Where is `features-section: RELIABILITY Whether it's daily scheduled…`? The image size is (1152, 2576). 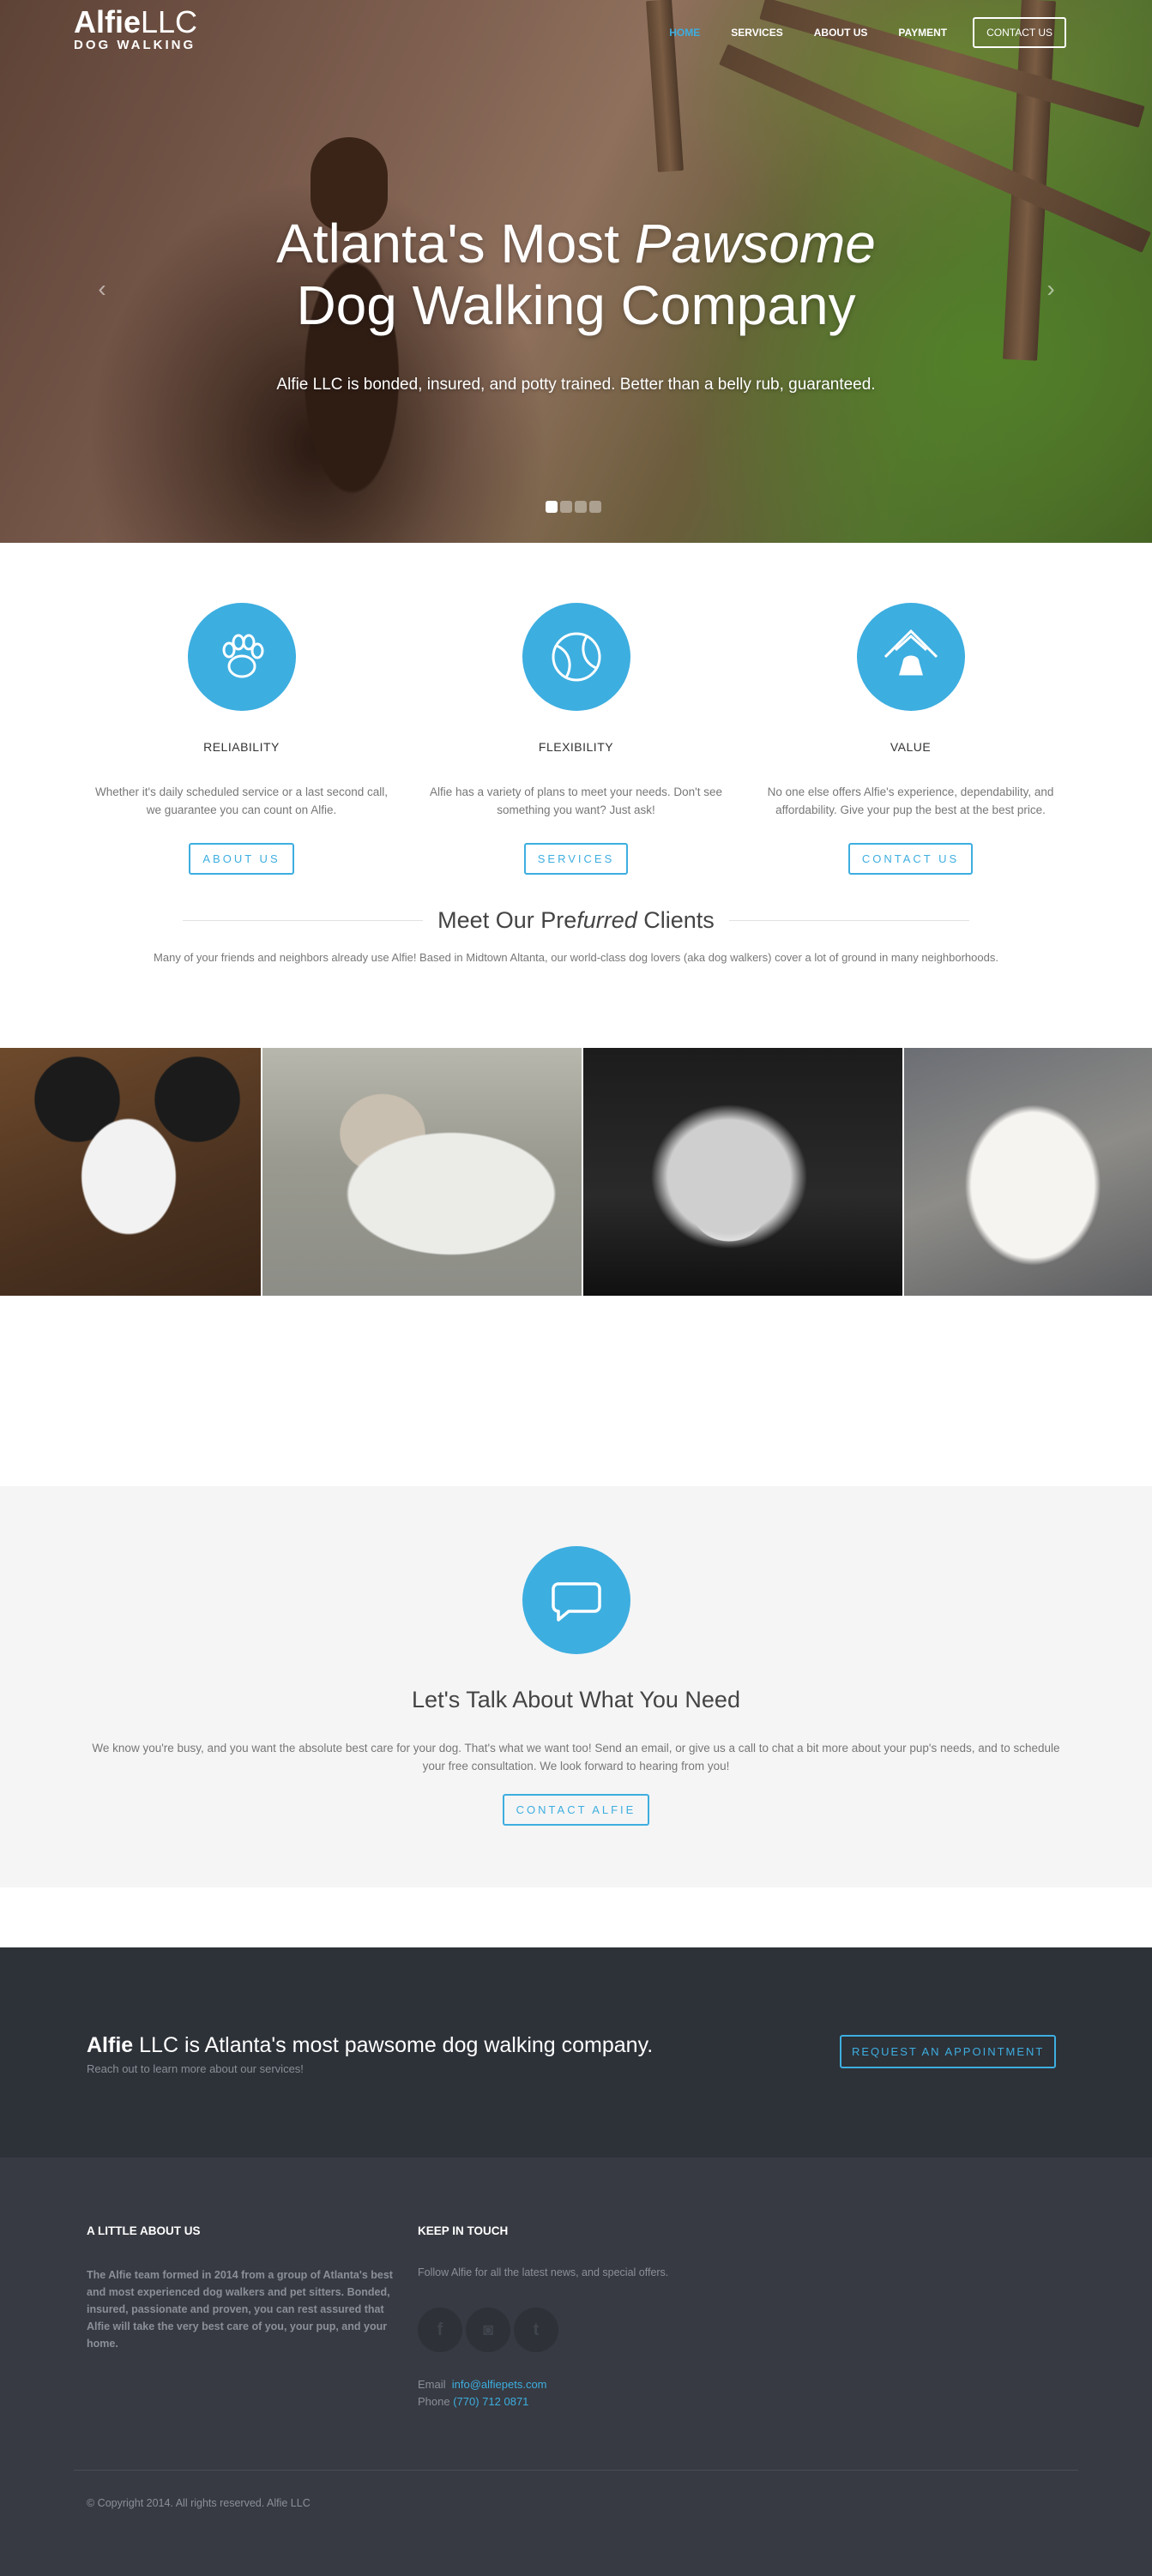 features-section: RELIABILITY Whether it's daily scheduled… is located at coordinates (576, 723).